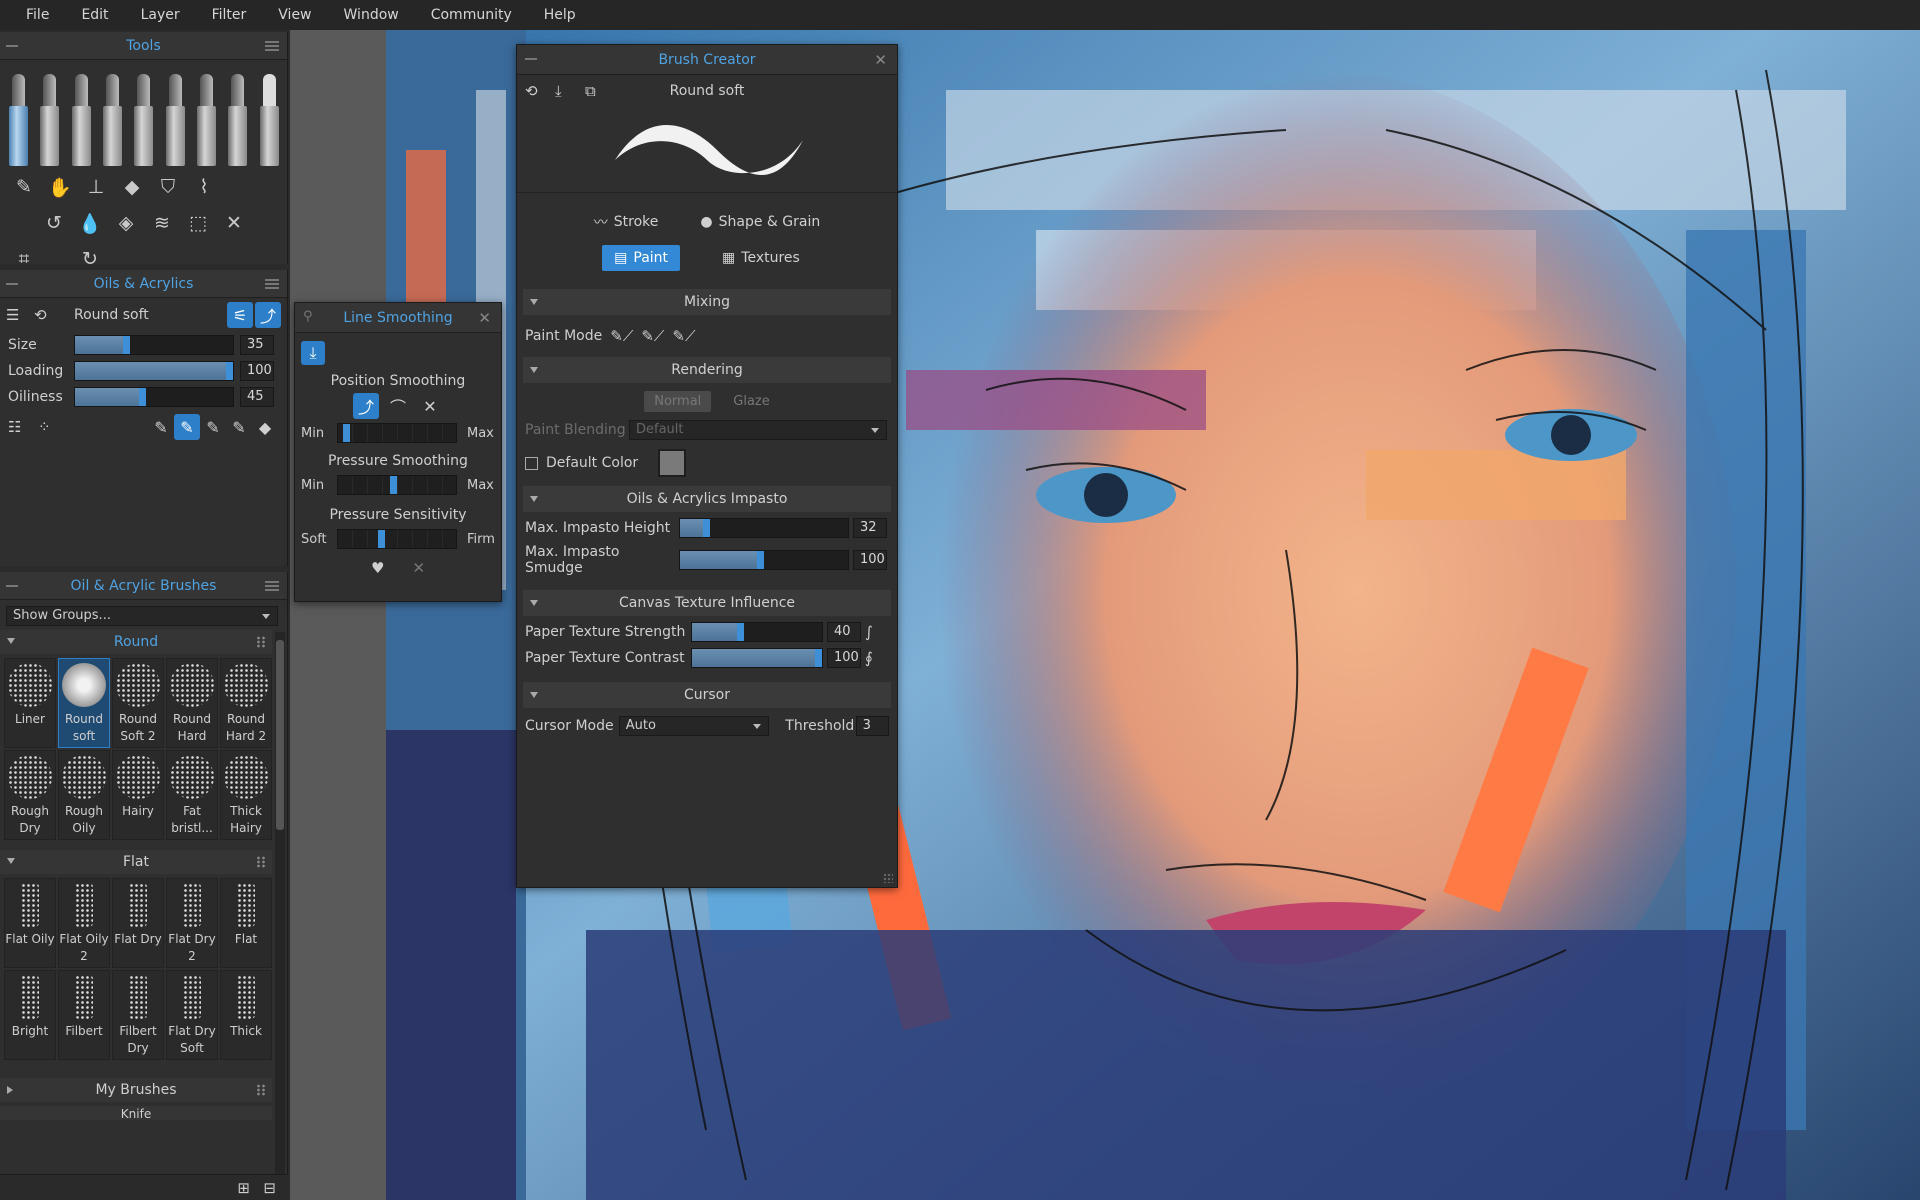  Describe the element at coordinates (204, 187) in the screenshot. I see `eyedropper-icon: ⌇` at that location.